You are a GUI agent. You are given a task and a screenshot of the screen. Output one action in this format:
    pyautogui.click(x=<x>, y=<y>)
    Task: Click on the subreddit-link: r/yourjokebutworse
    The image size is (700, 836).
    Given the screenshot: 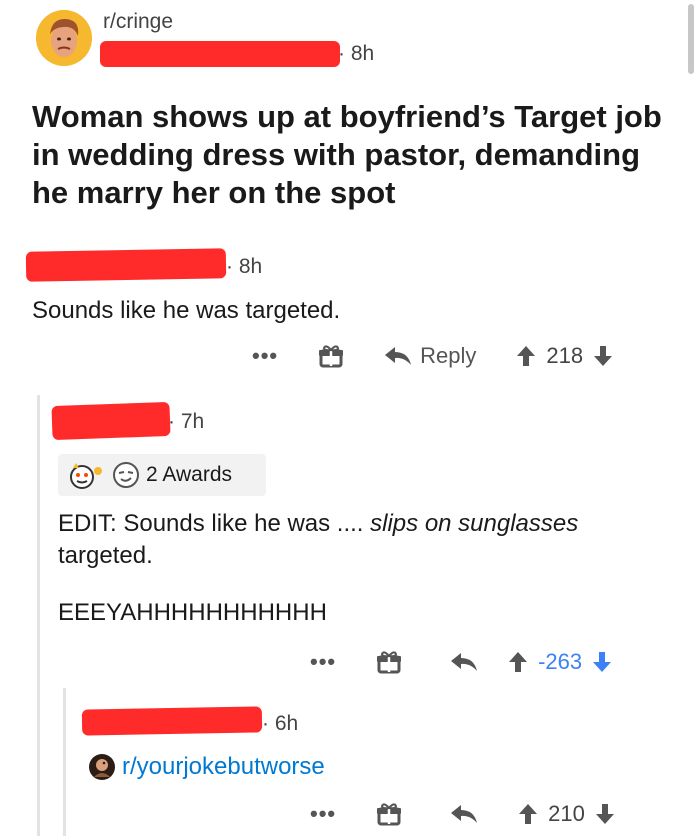 What is the action you would take?
    pyautogui.click(x=223, y=767)
    